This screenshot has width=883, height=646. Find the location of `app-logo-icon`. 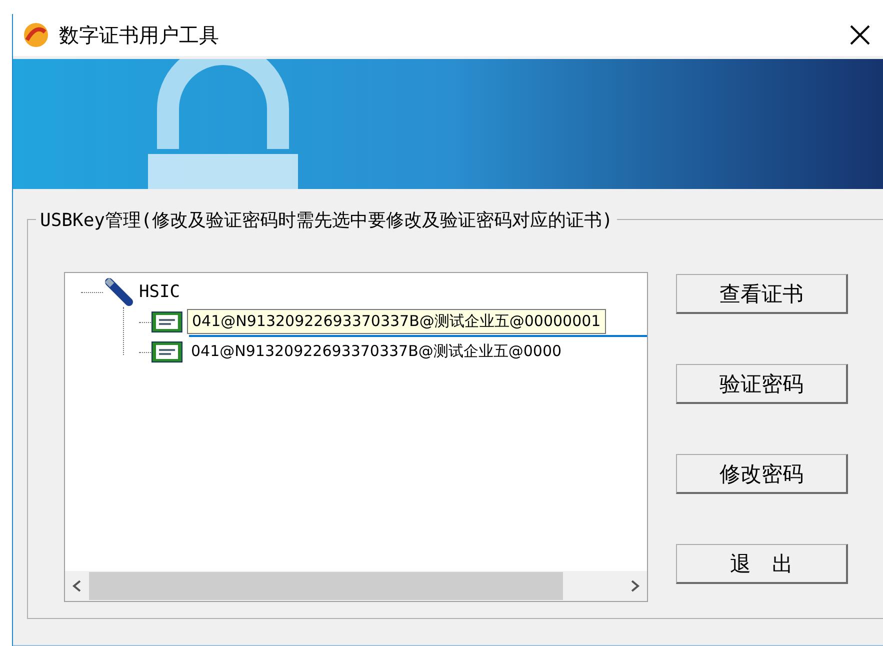

app-logo-icon is located at coordinates (36, 35).